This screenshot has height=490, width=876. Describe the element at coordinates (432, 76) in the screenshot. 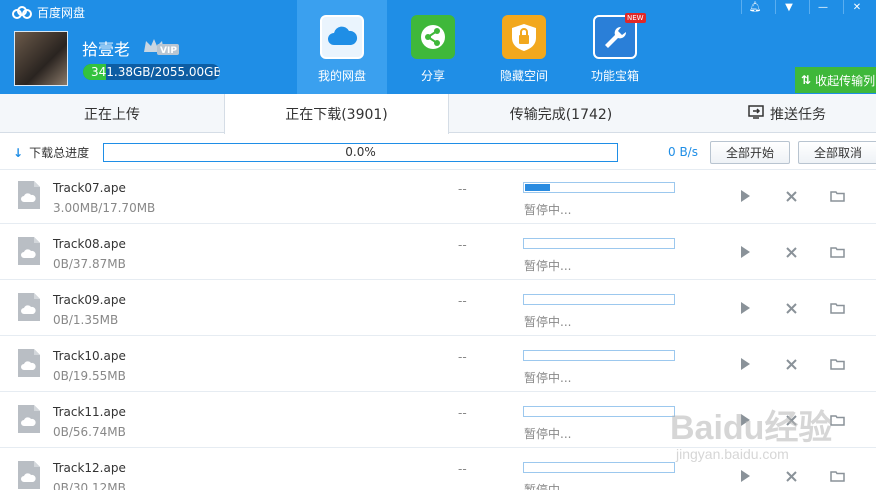

I see `nav-label: 分享` at that location.